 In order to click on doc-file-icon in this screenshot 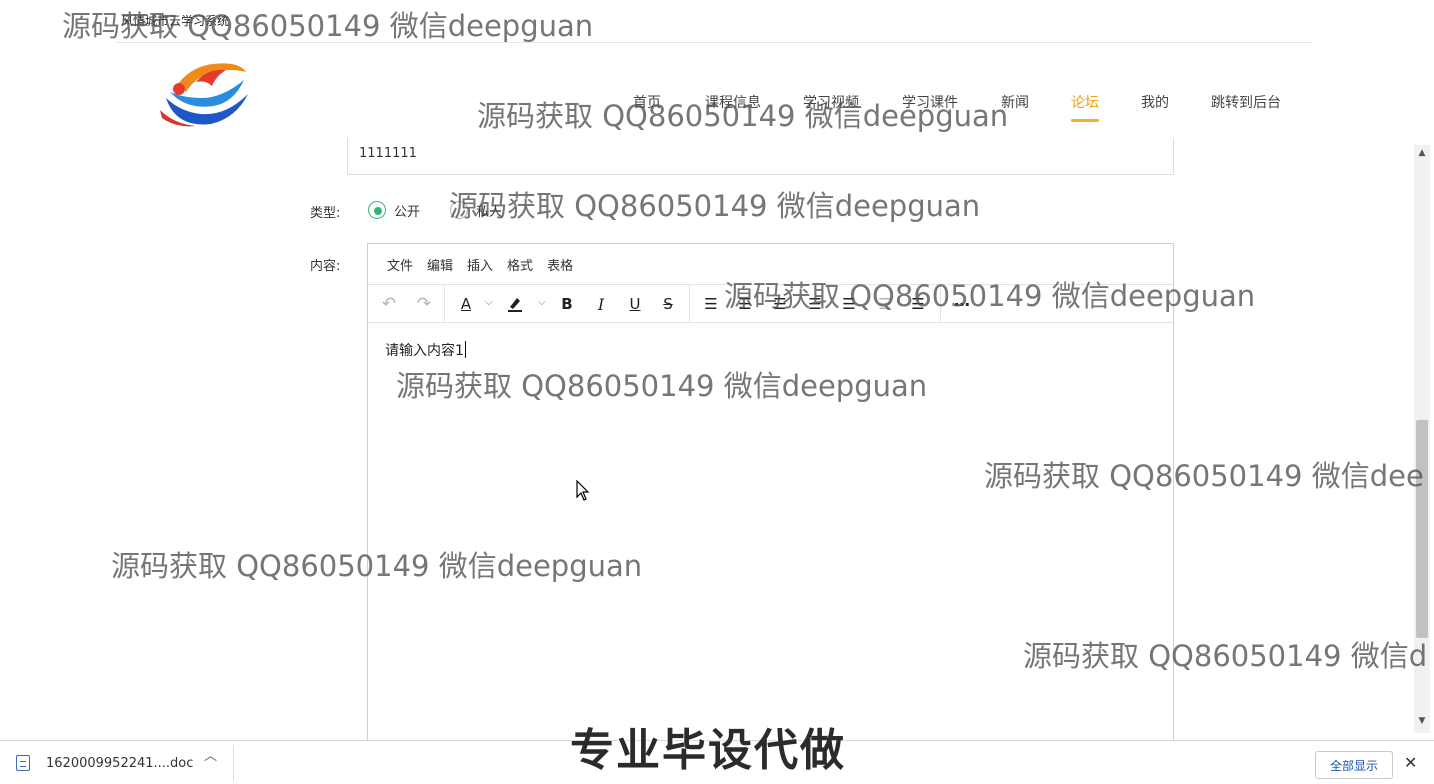, I will do `click(23, 763)`.